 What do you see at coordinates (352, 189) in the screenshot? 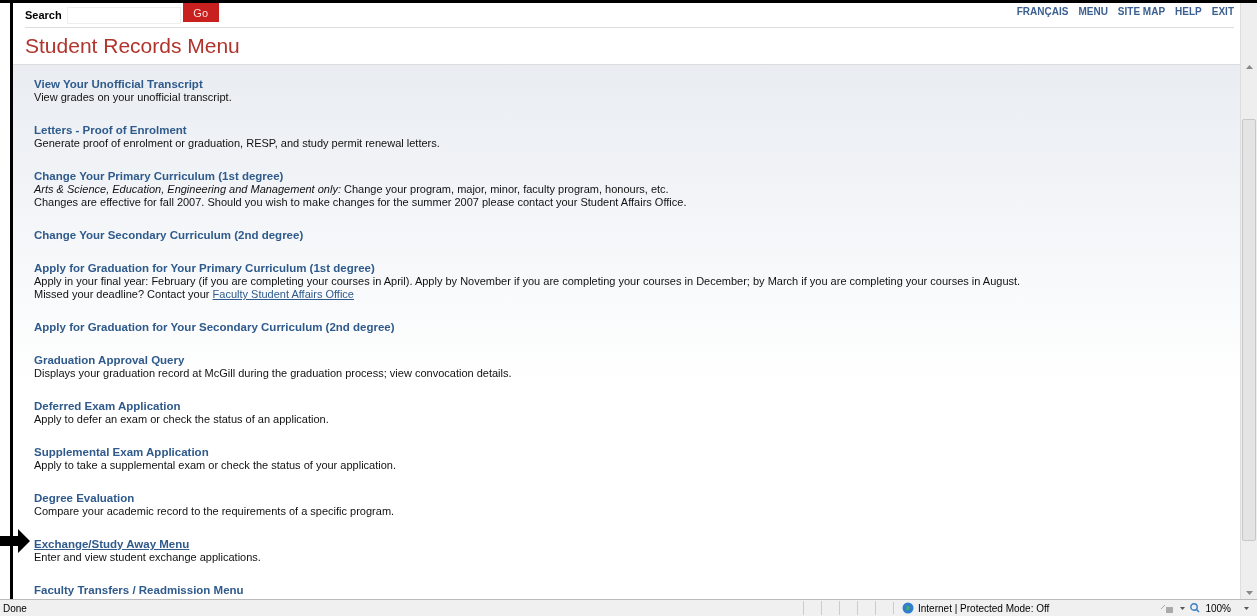
I see `description-text: Arts & Science, Education, Engineering and Management only: Change your program, major, minor, faculty program, honours, etc.` at bounding box center [352, 189].